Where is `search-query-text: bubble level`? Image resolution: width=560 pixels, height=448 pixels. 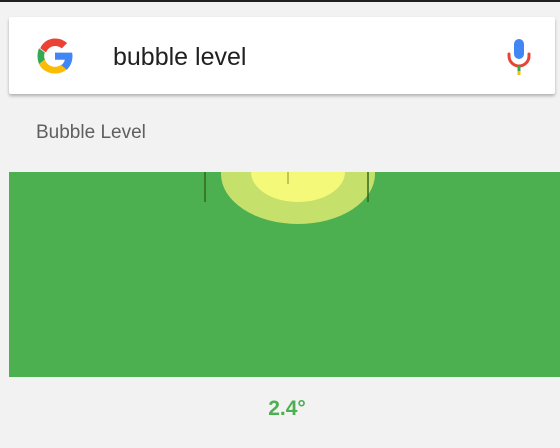 search-query-text: bubble level is located at coordinates (179, 57).